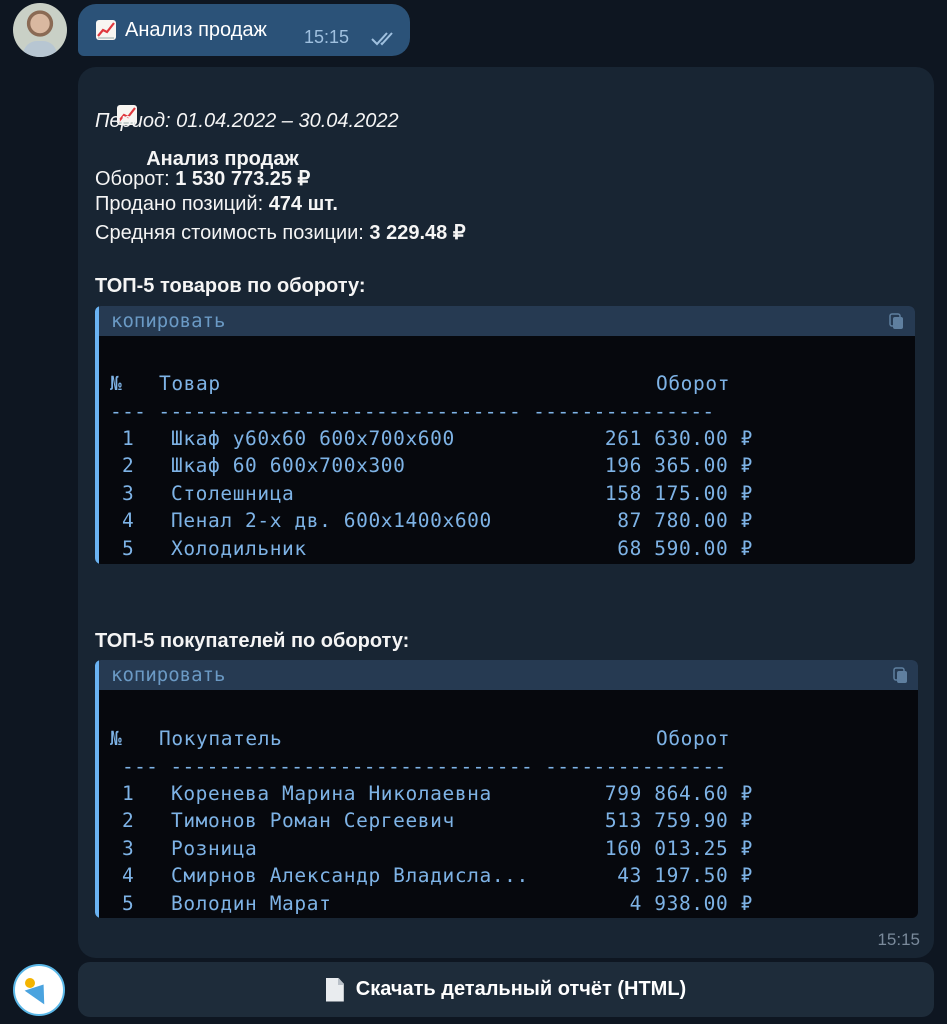 This screenshot has height=1024, width=947. I want to click on turnover-label: Оборот:, so click(135, 179).